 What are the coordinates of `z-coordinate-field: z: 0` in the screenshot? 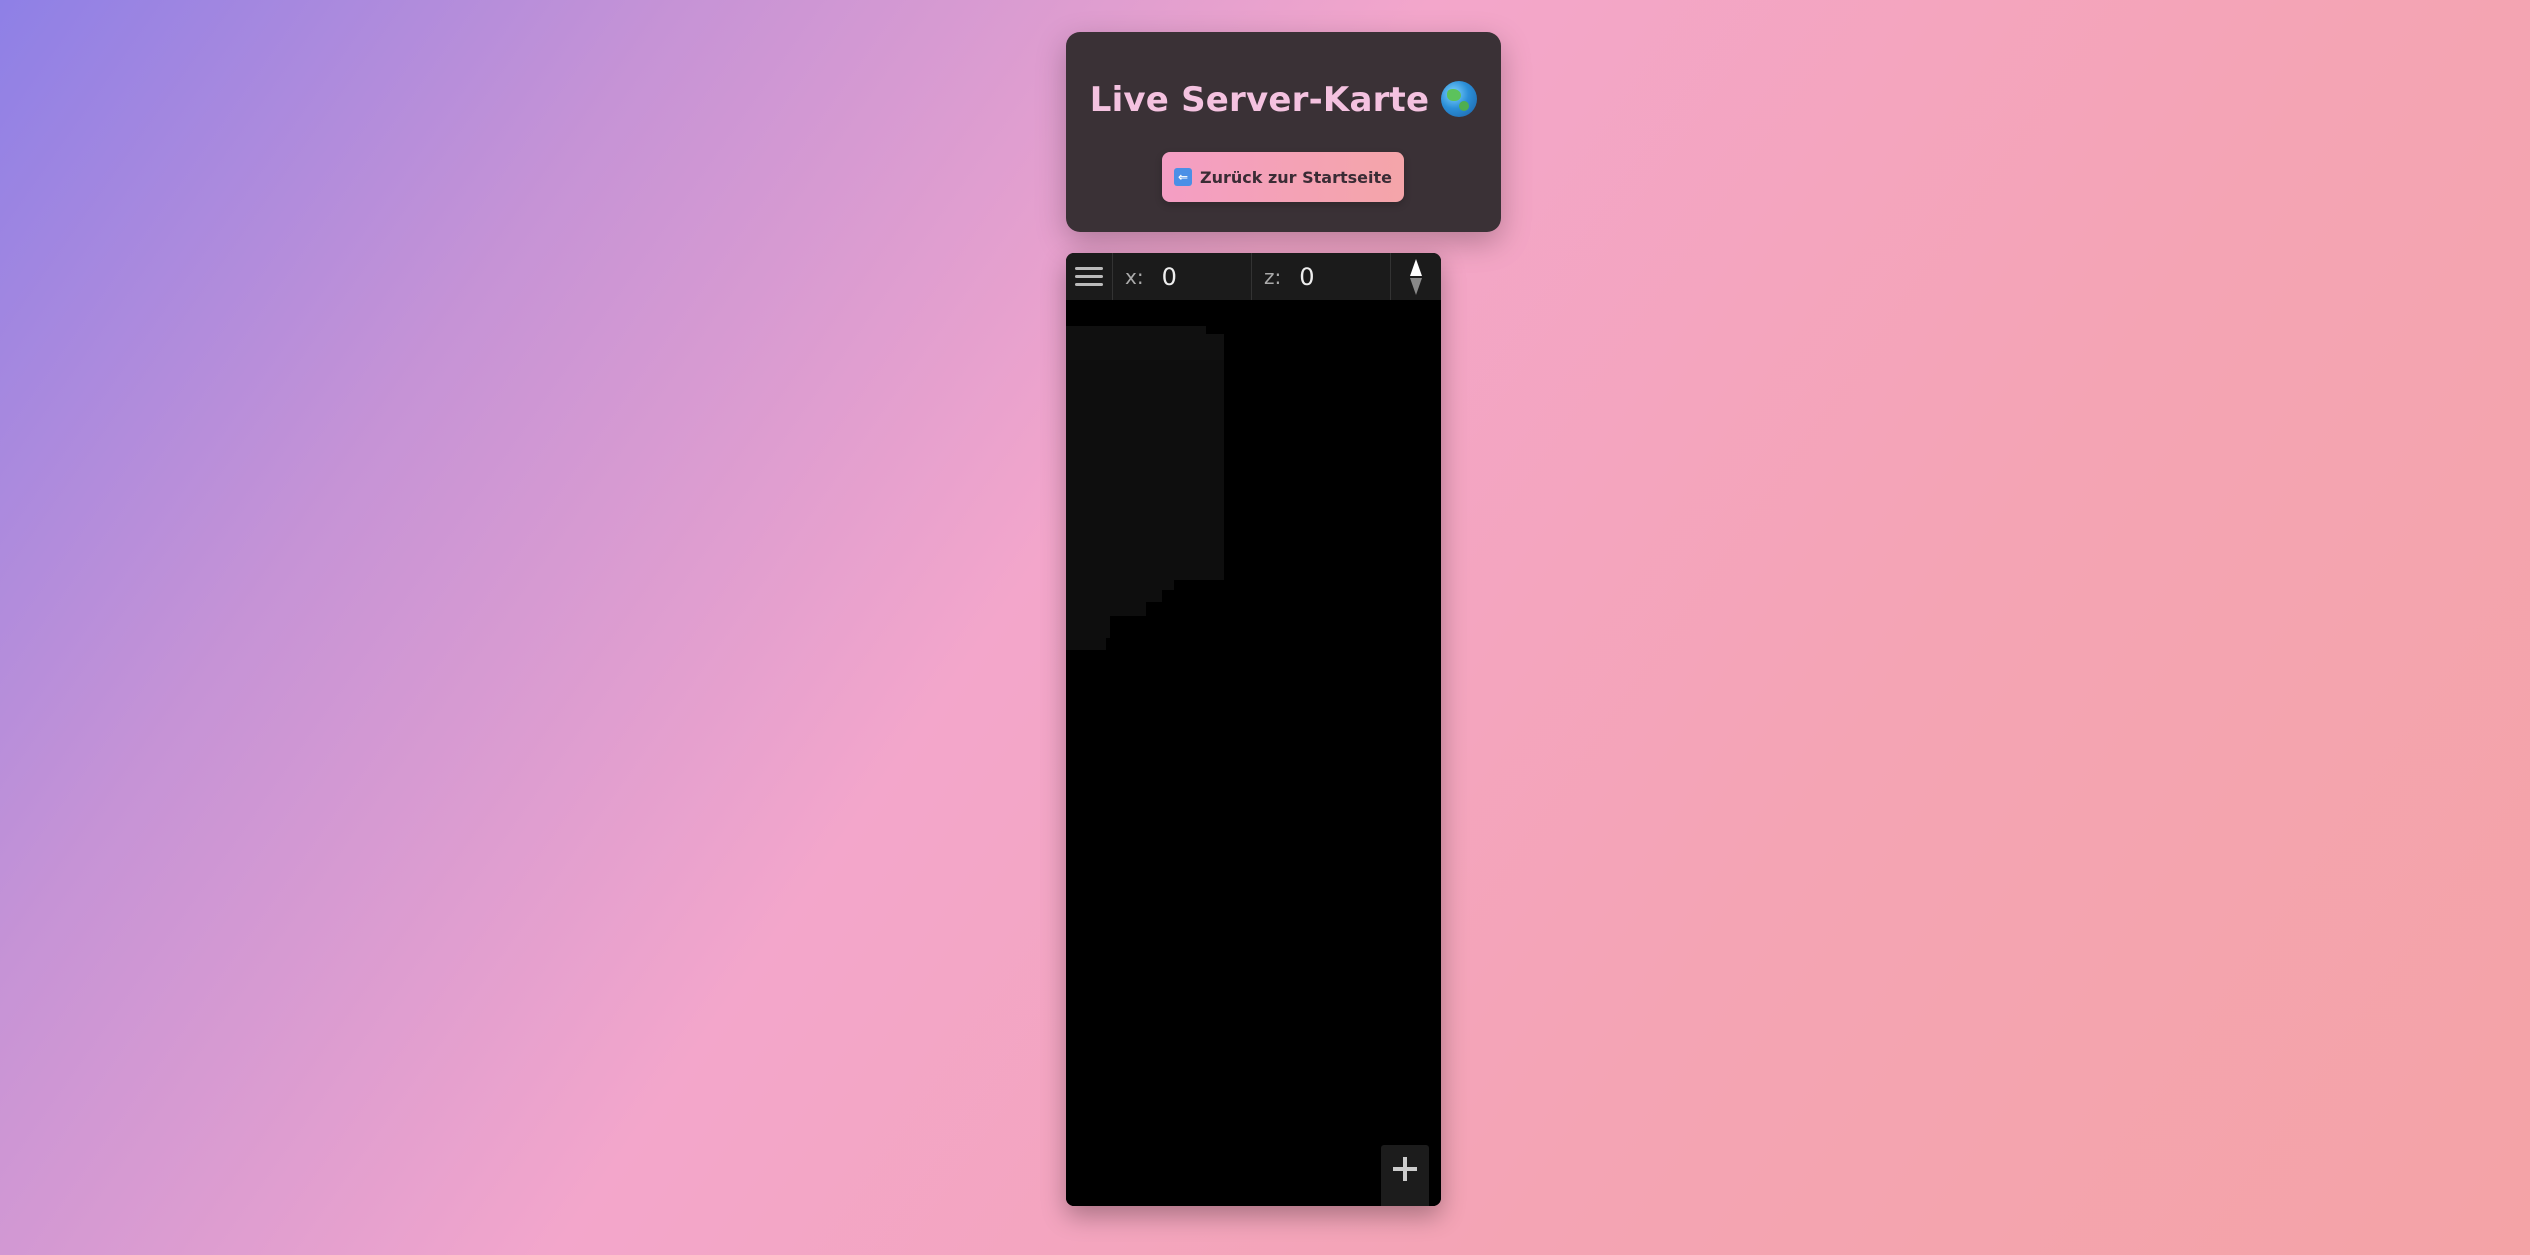 It's located at (1321, 276).